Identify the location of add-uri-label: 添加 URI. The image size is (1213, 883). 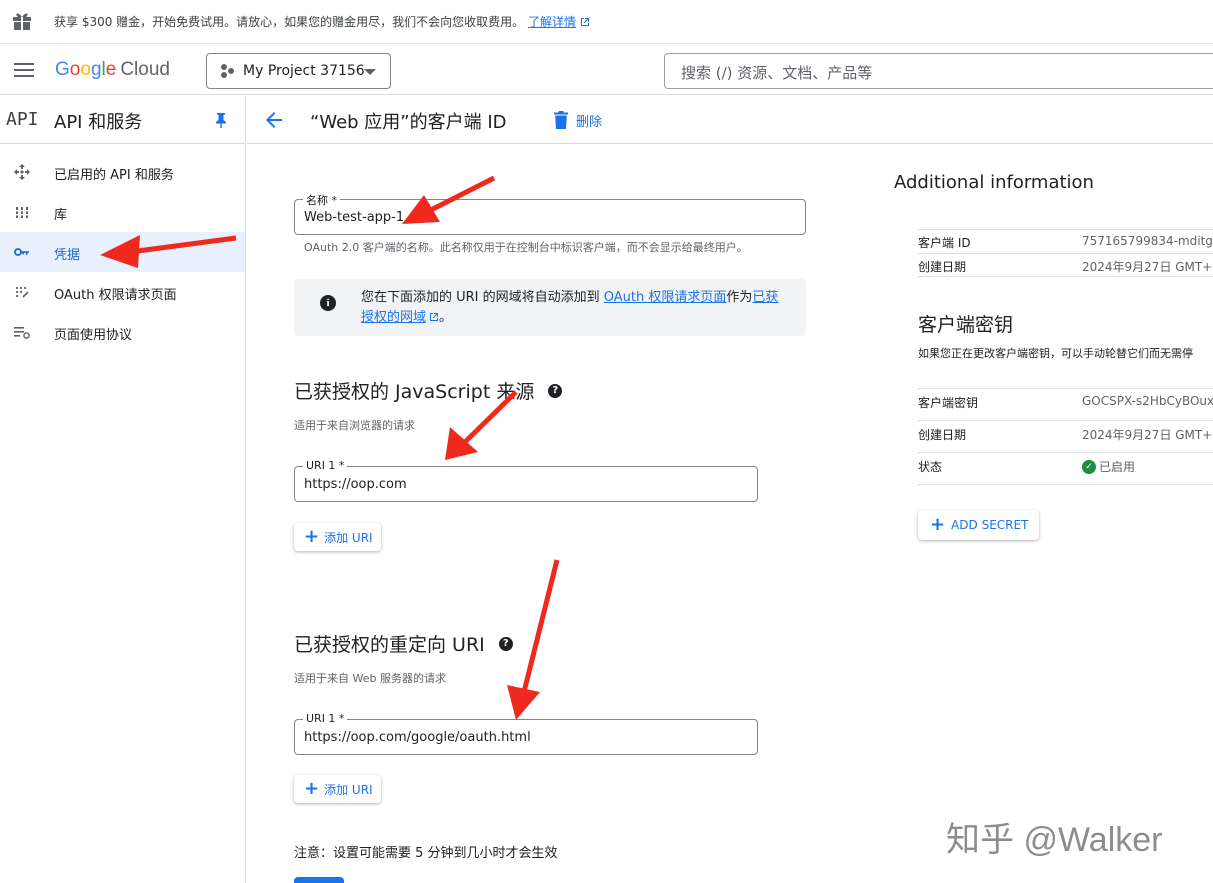
(348, 537).